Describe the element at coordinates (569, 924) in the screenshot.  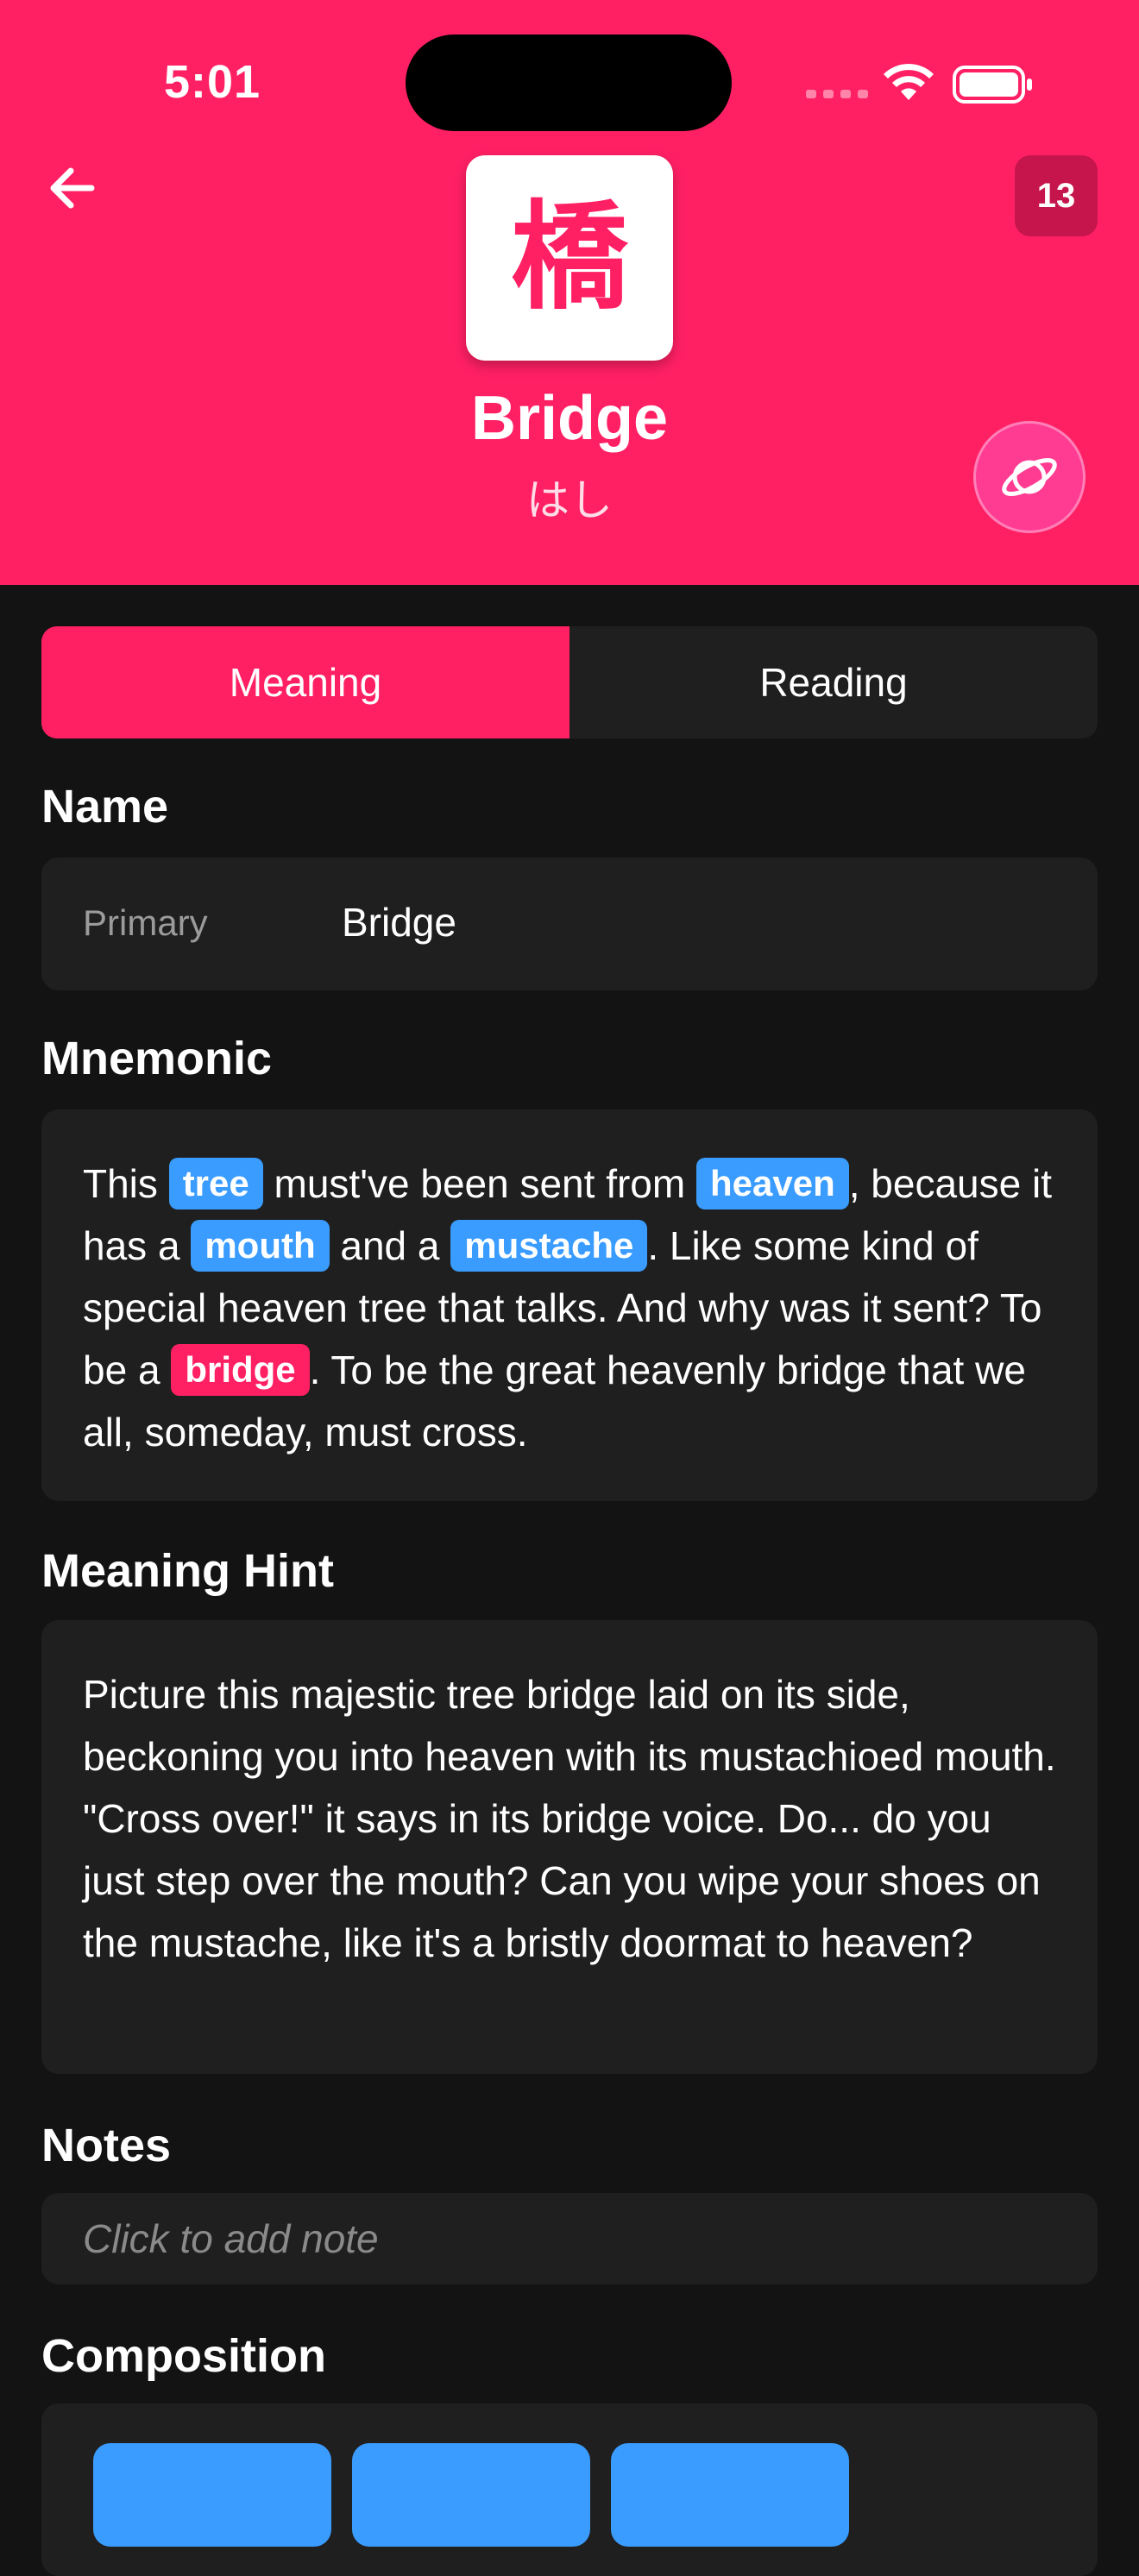
I see `name-card: Primary Bridge` at that location.